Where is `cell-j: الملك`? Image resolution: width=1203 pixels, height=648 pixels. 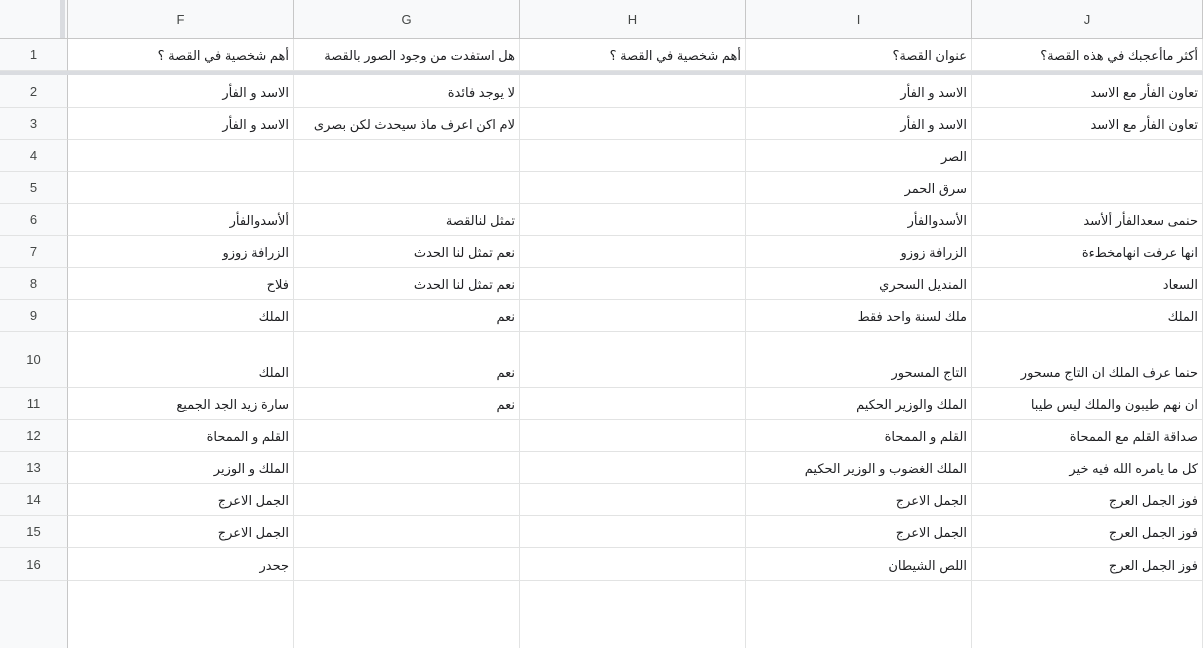 cell-j: الملك is located at coordinates (1087, 316).